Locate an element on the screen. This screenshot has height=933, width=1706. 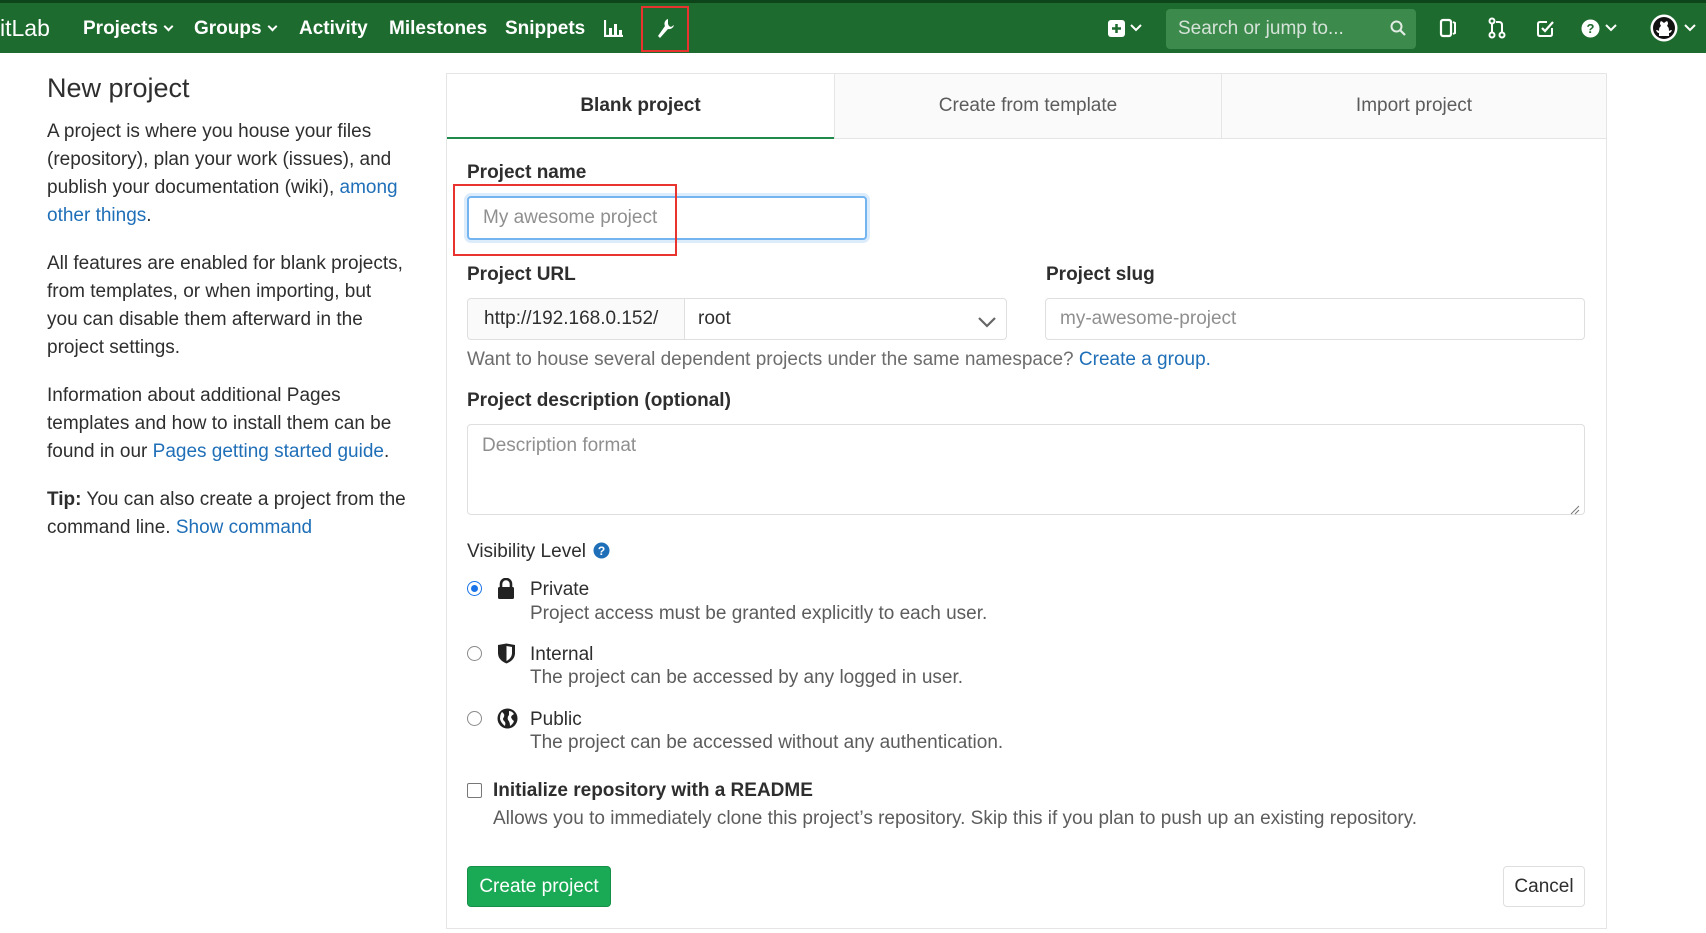
brand-logo-text: itLab is located at coordinates (25, 28).